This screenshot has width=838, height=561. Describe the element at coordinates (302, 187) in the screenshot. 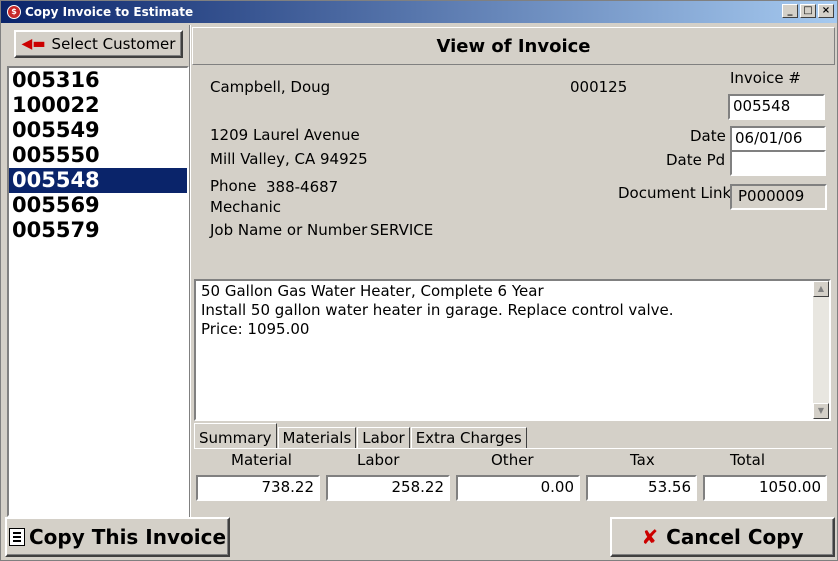

I see `phone-value: 388-4687` at that location.